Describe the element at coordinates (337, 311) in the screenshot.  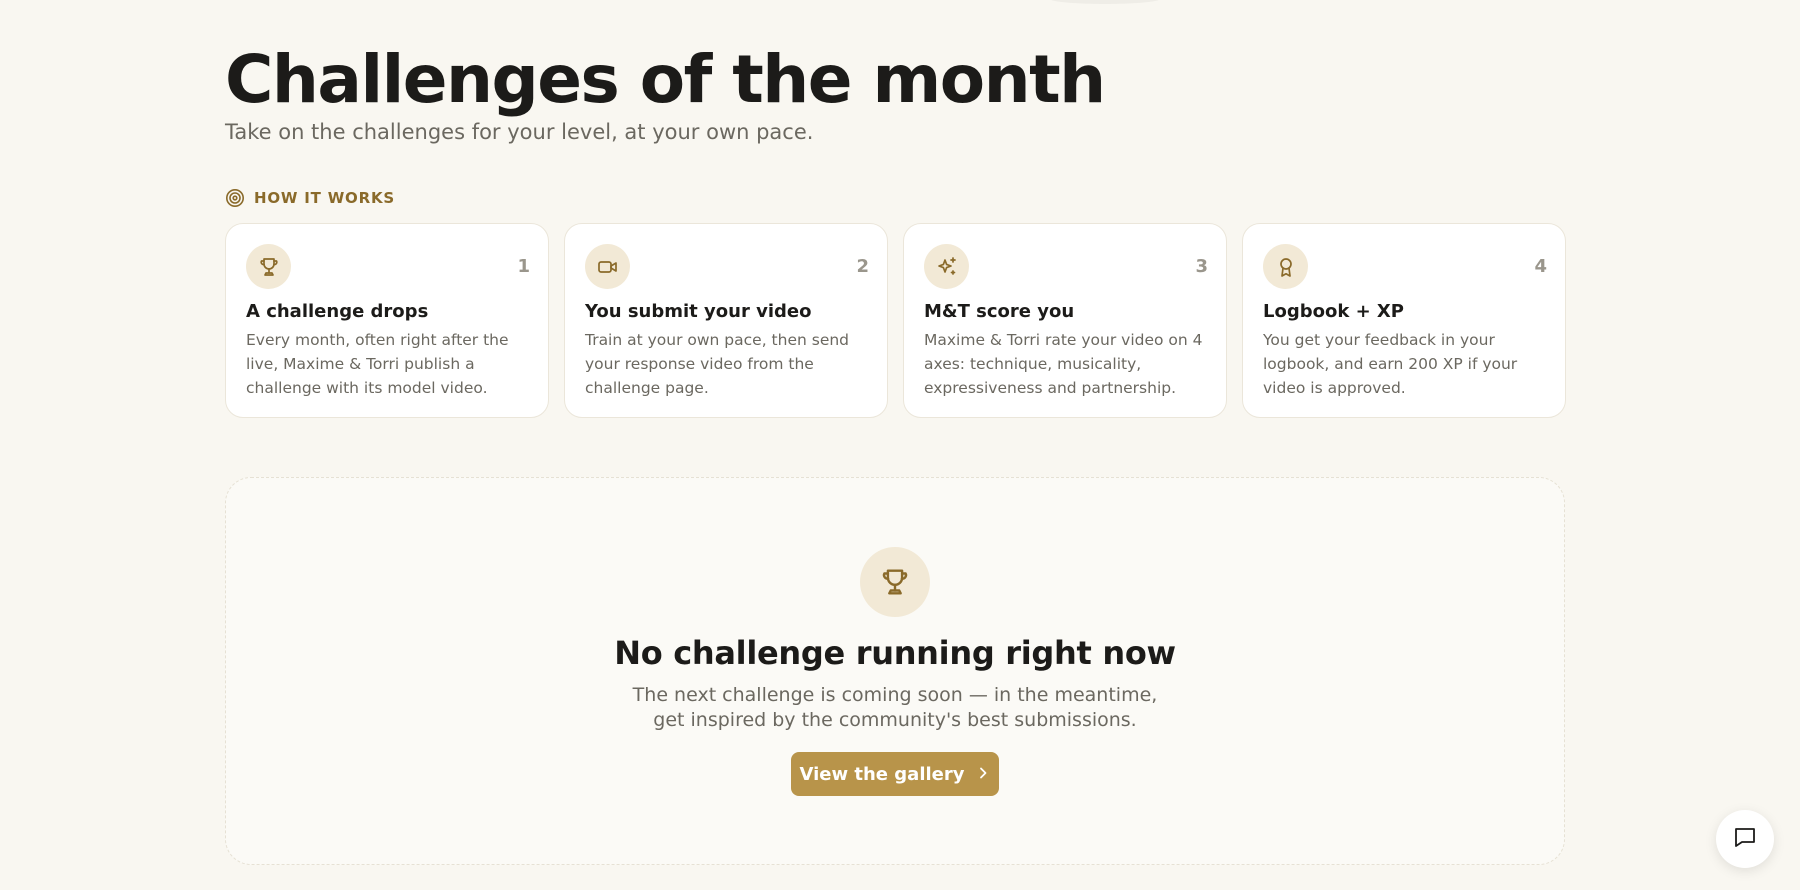
I see `step-title: A challenge drops` at that location.